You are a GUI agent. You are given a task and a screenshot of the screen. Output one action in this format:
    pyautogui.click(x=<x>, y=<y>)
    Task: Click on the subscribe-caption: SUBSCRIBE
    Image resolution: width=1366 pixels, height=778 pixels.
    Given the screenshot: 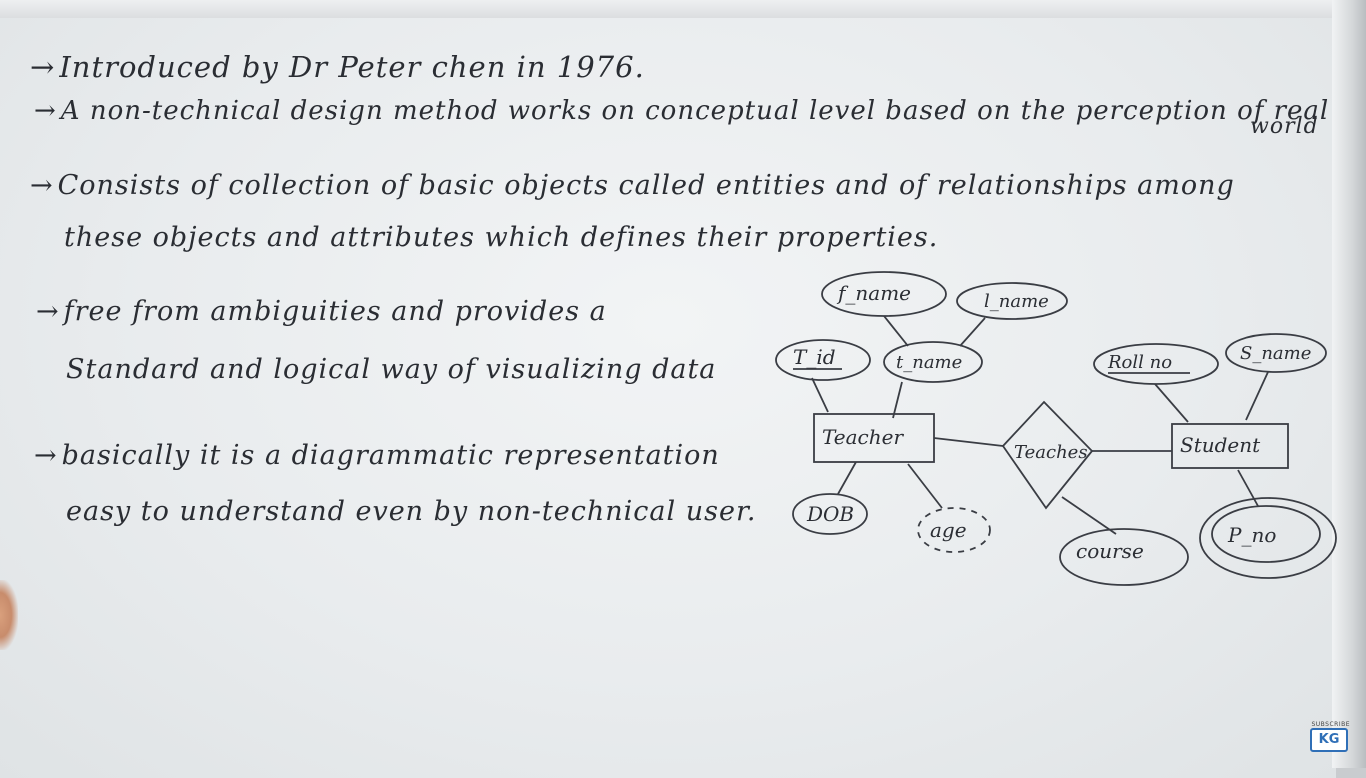 What is the action you would take?
    pyautogui.click(x=1330, y=724)
    